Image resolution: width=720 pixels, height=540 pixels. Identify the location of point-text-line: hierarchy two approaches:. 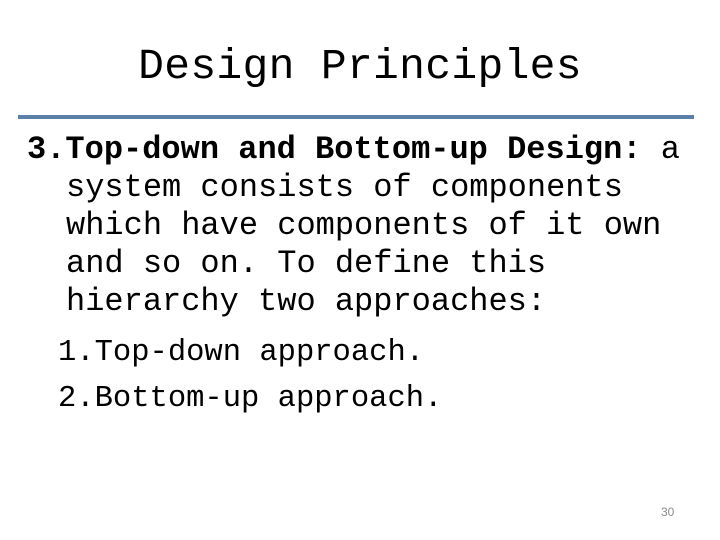
(306, 301).